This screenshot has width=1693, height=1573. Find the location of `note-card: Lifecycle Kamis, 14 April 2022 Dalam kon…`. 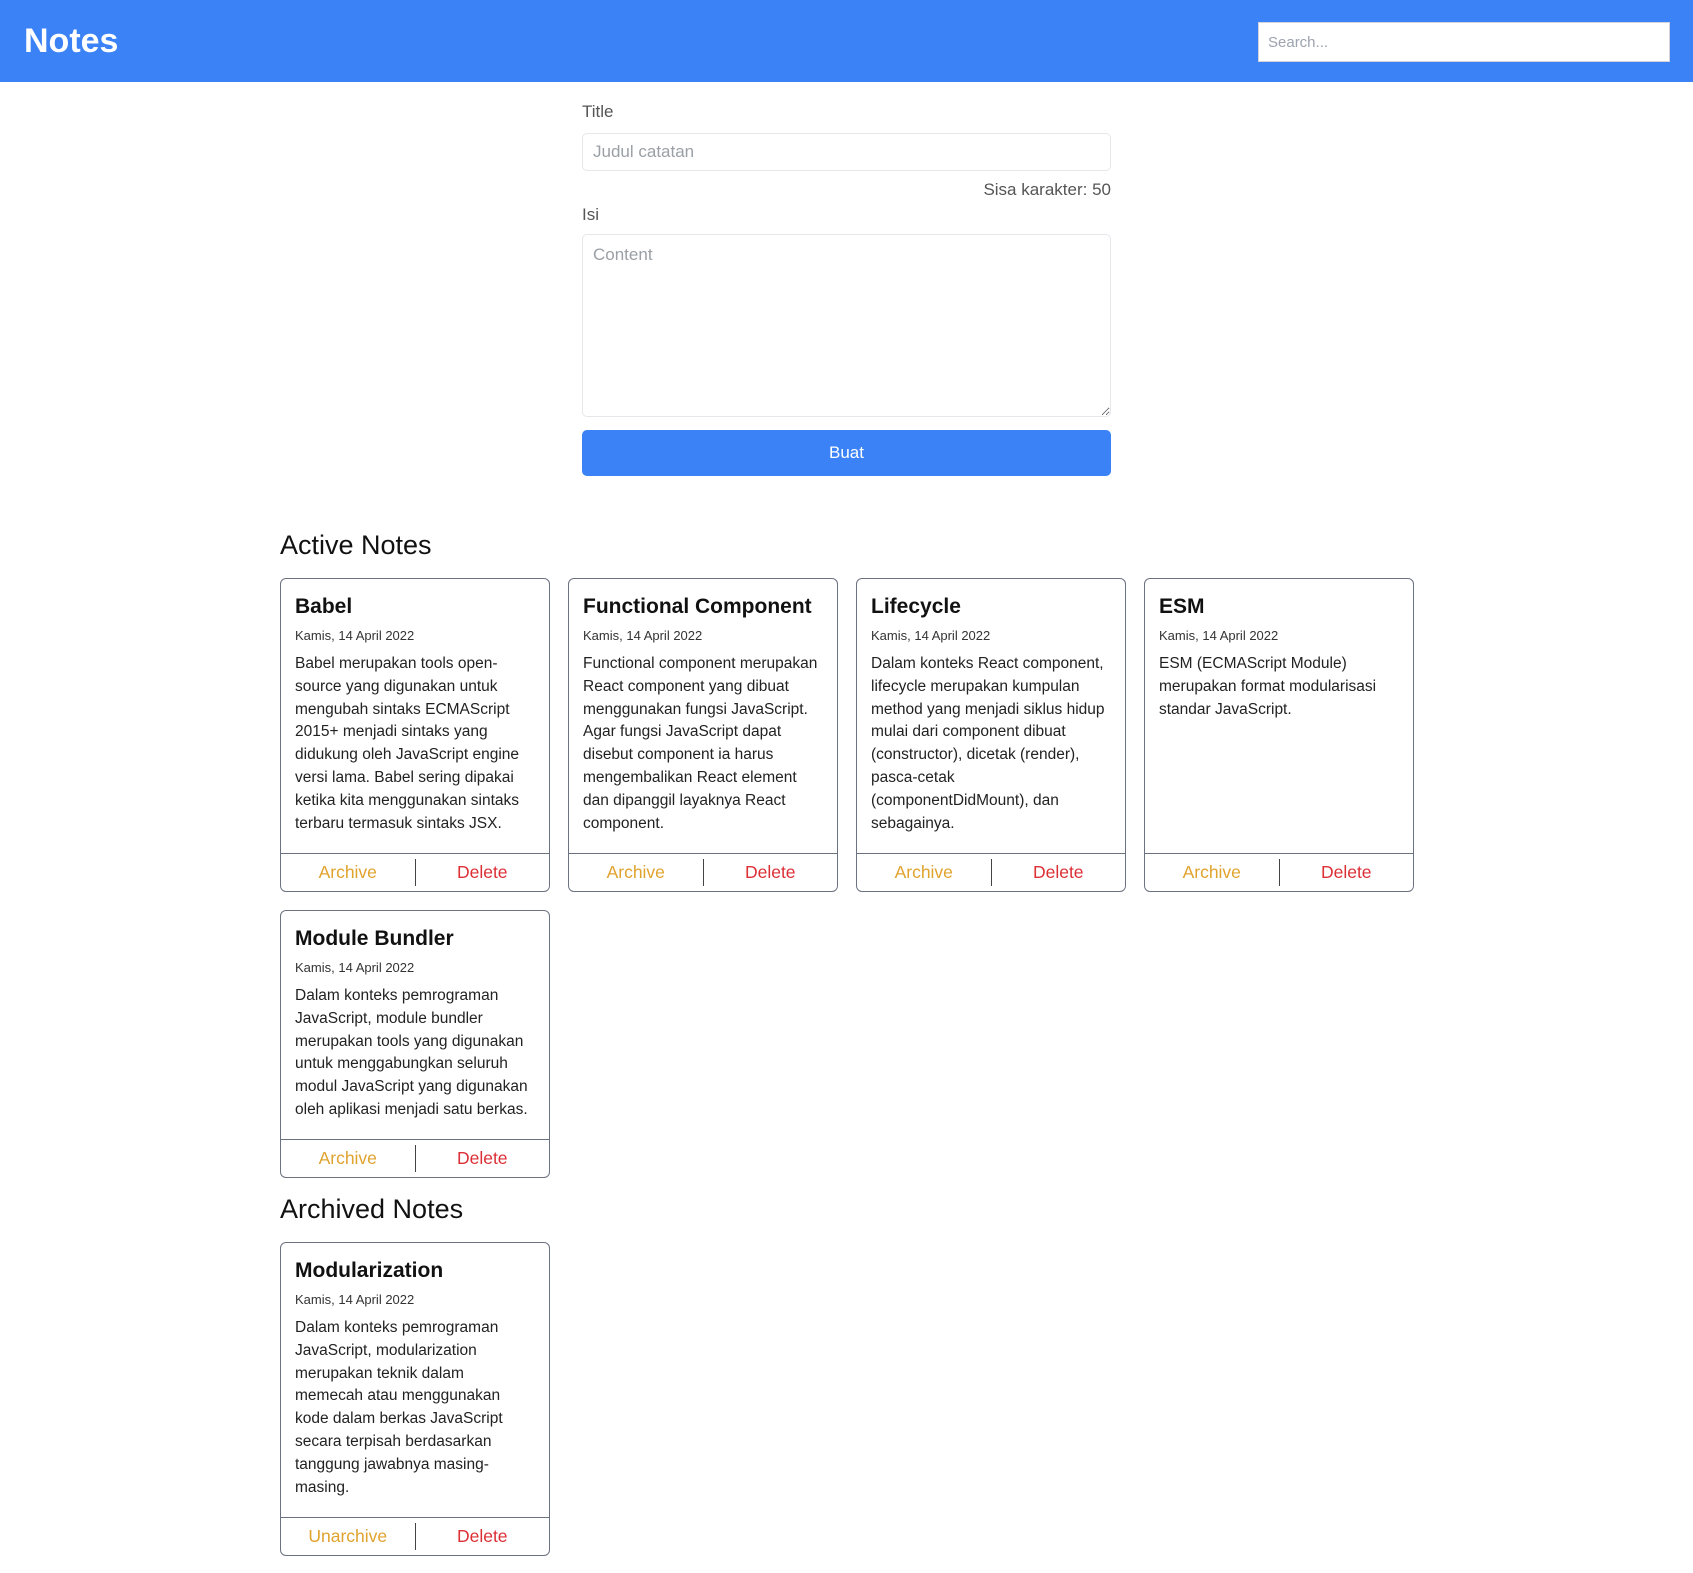

note-card: Lifecycle Kamis, 14 April 2022 Dalam kon… is located at coordinates (991, 735).